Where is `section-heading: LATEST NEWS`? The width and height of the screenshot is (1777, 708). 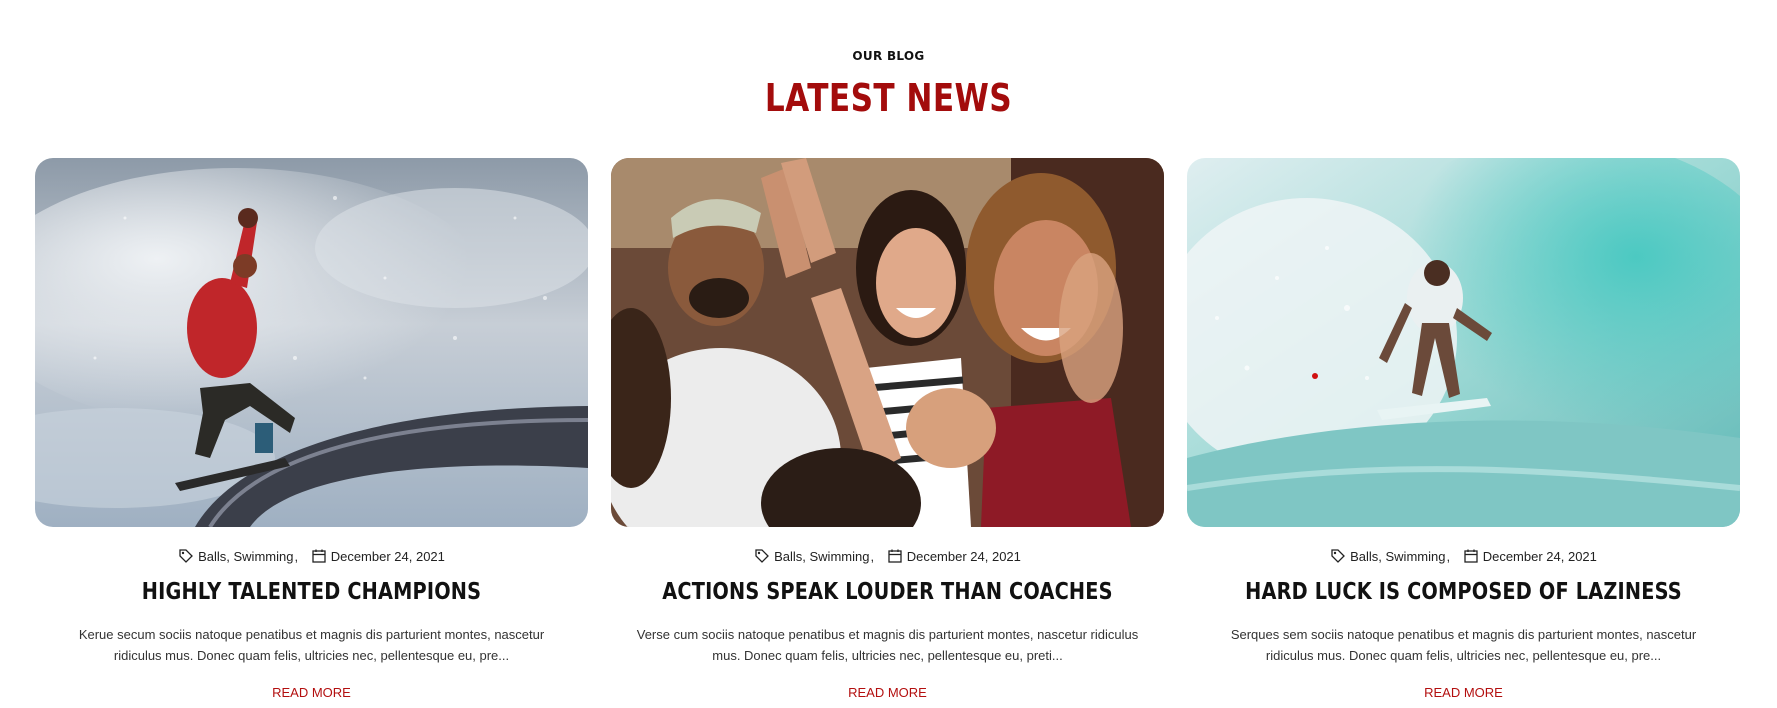
section-heading: LATEST NEWS is located at coordinates (888, 98).